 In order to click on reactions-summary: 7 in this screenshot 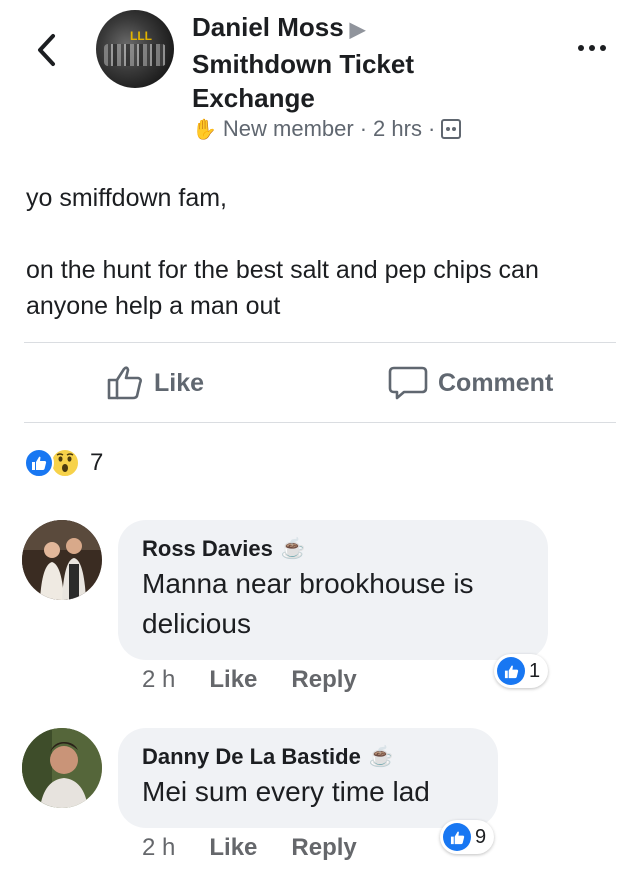, I will do `click(63, 463)`.